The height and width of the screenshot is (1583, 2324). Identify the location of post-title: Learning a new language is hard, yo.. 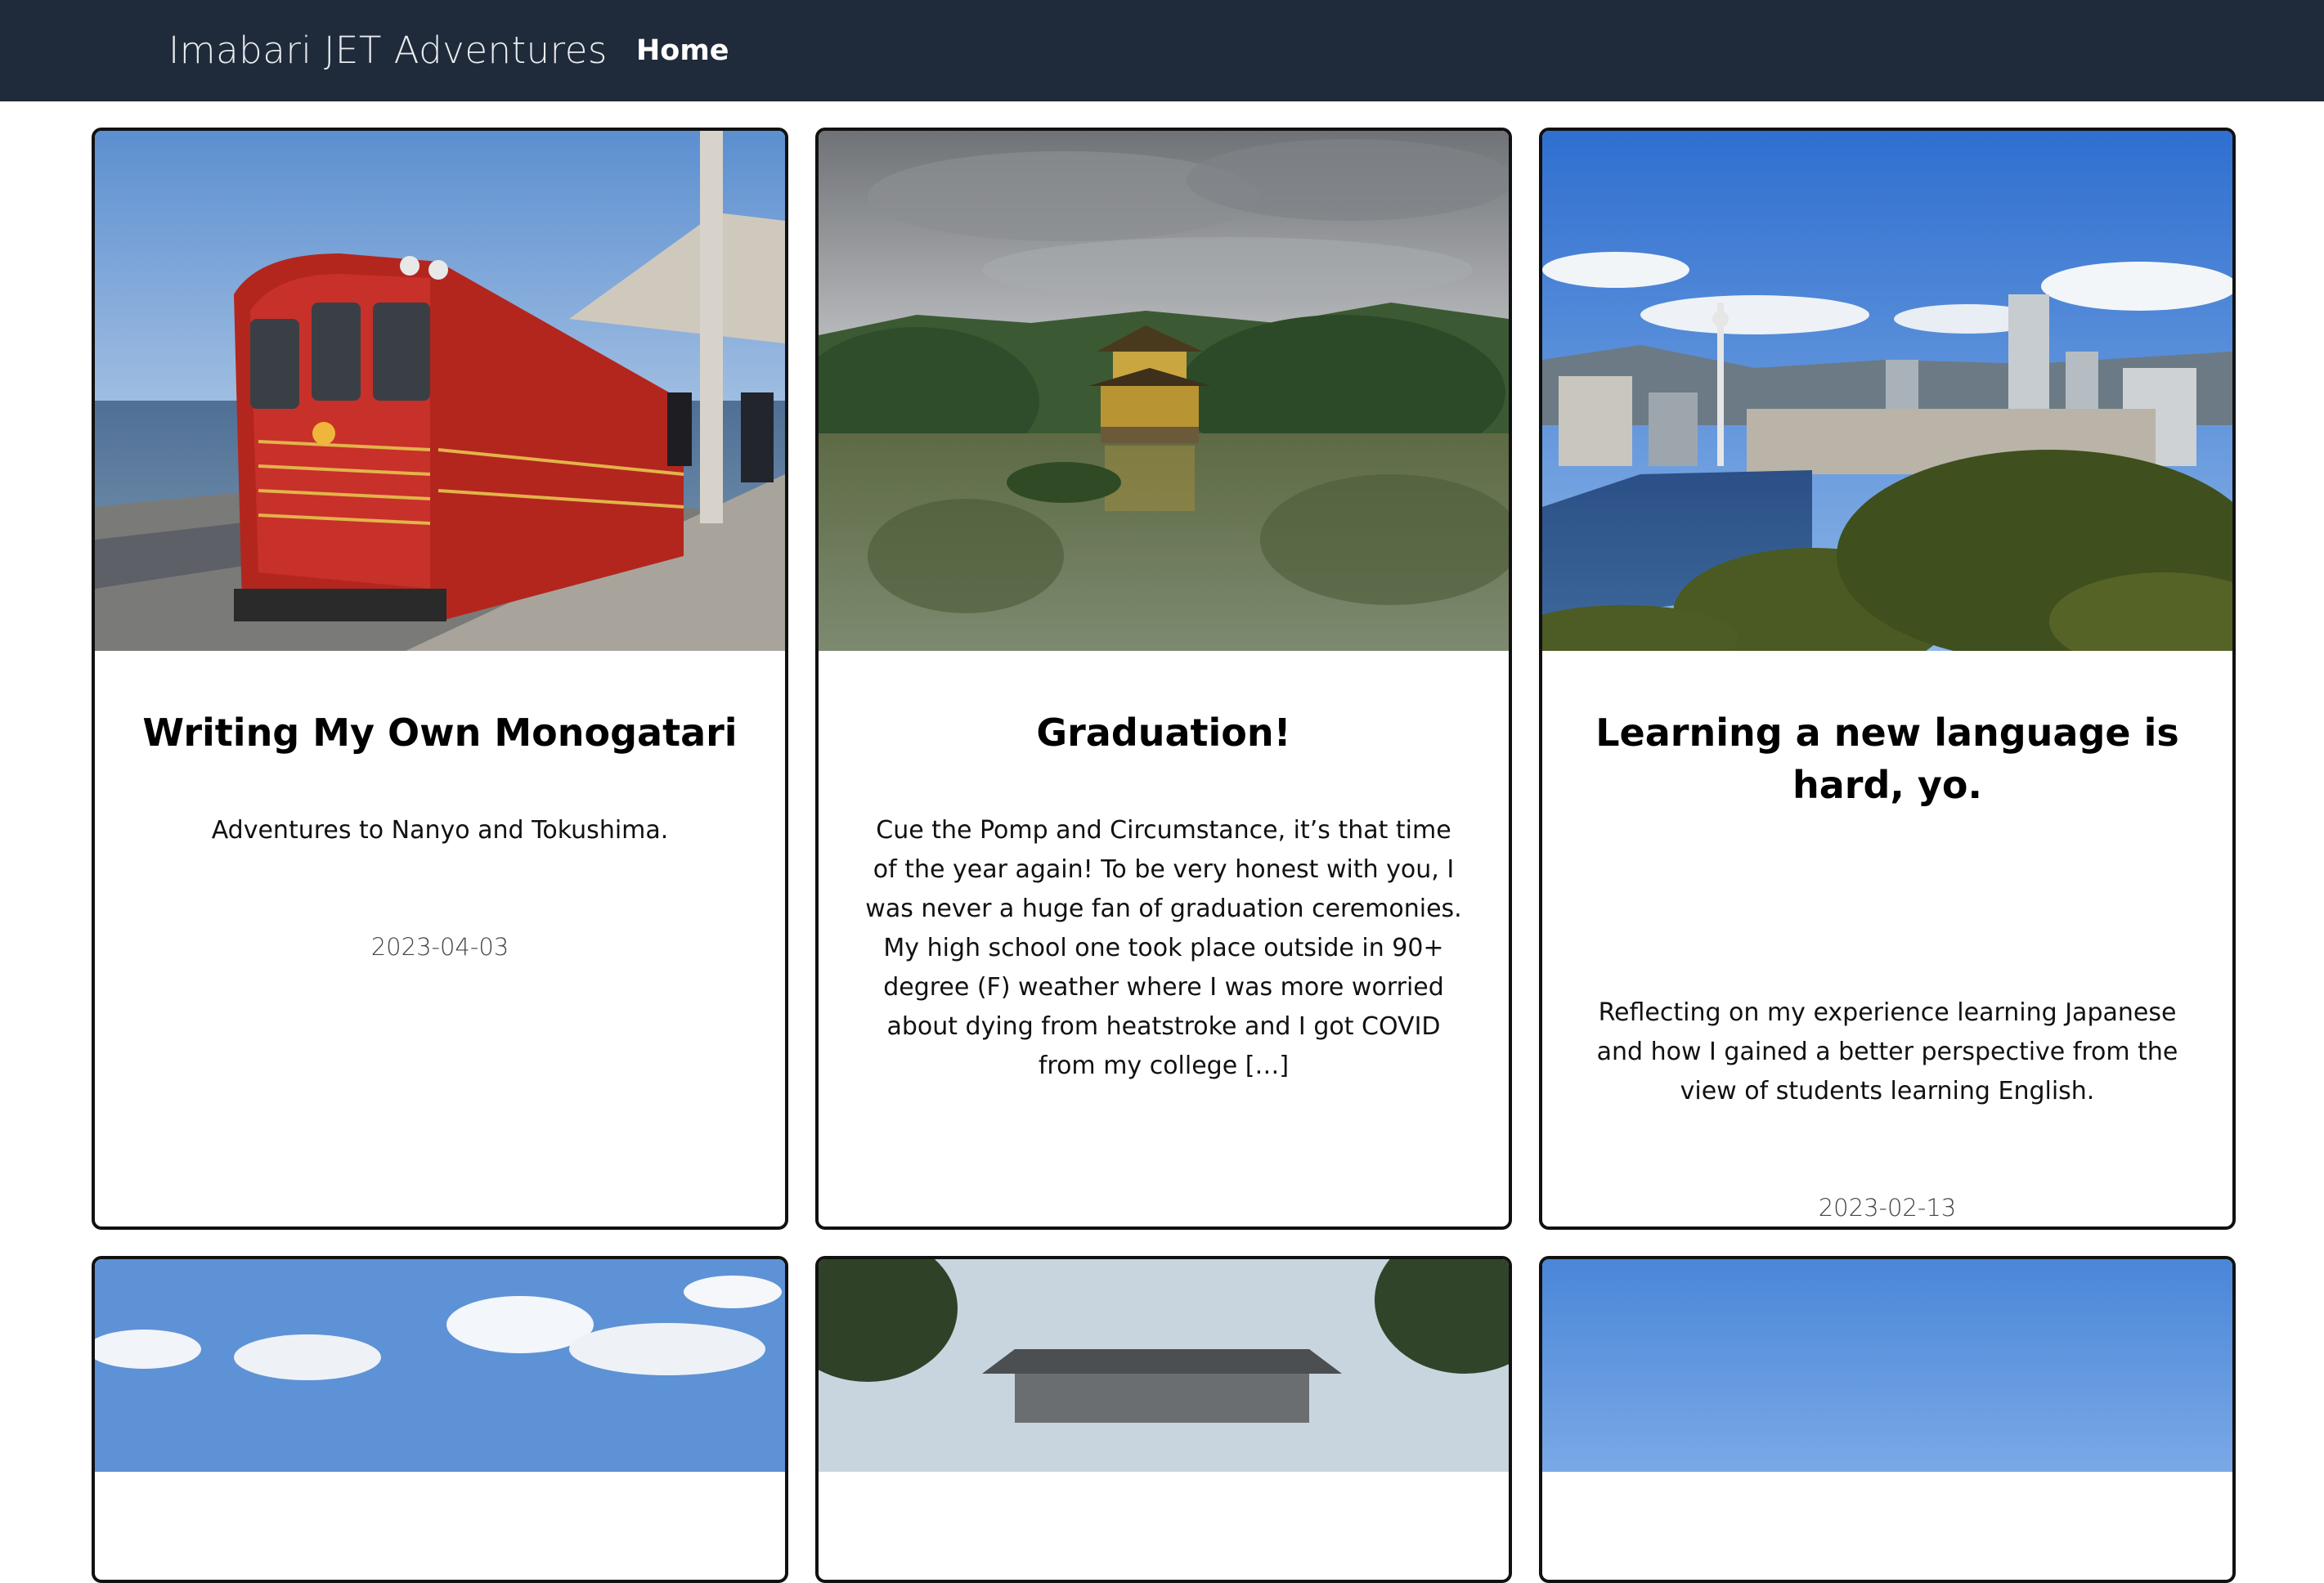
(1888, 758).